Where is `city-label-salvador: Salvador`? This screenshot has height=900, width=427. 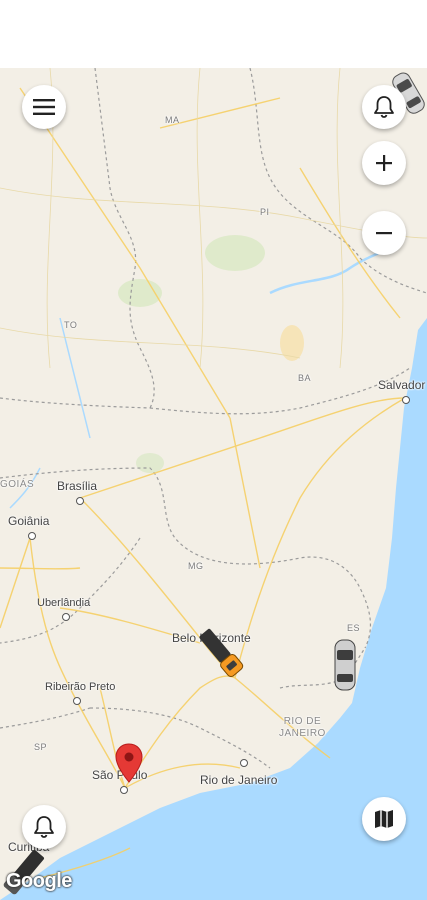
city-label-salvador: Salvador is located at coordinates (402, 385).